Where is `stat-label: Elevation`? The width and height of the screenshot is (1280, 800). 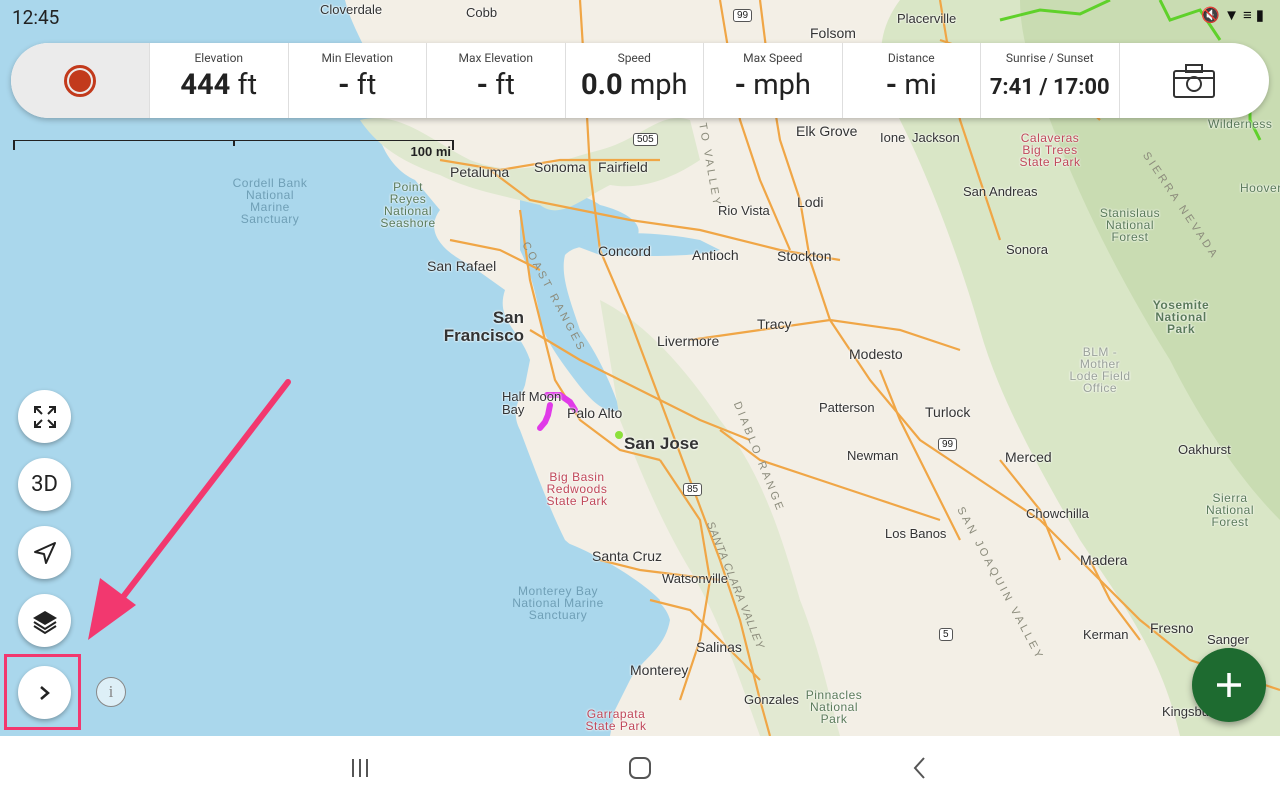
stat-label: Elevation is located at coordinates (219, 58).